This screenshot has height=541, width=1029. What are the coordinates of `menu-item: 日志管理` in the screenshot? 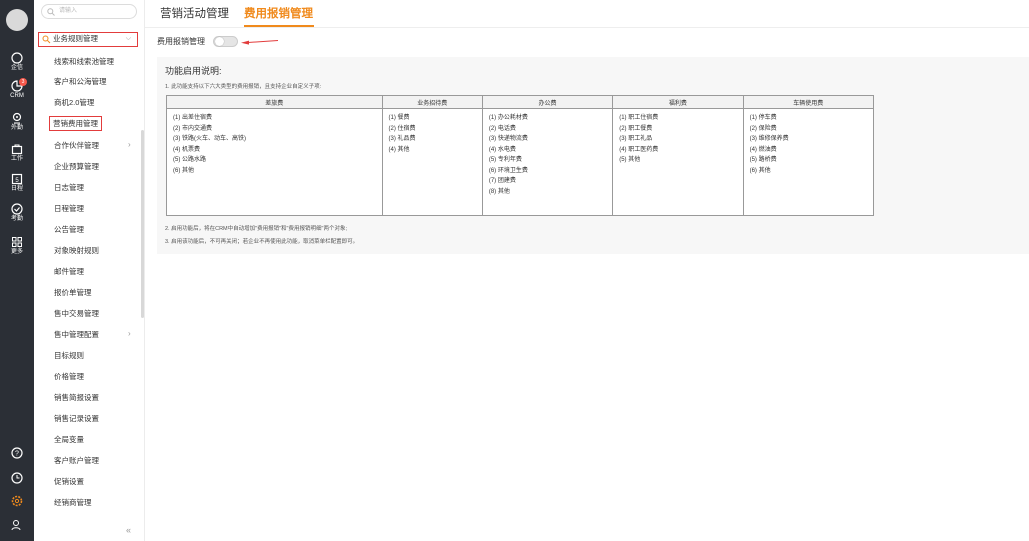 It's located at (69, 187).